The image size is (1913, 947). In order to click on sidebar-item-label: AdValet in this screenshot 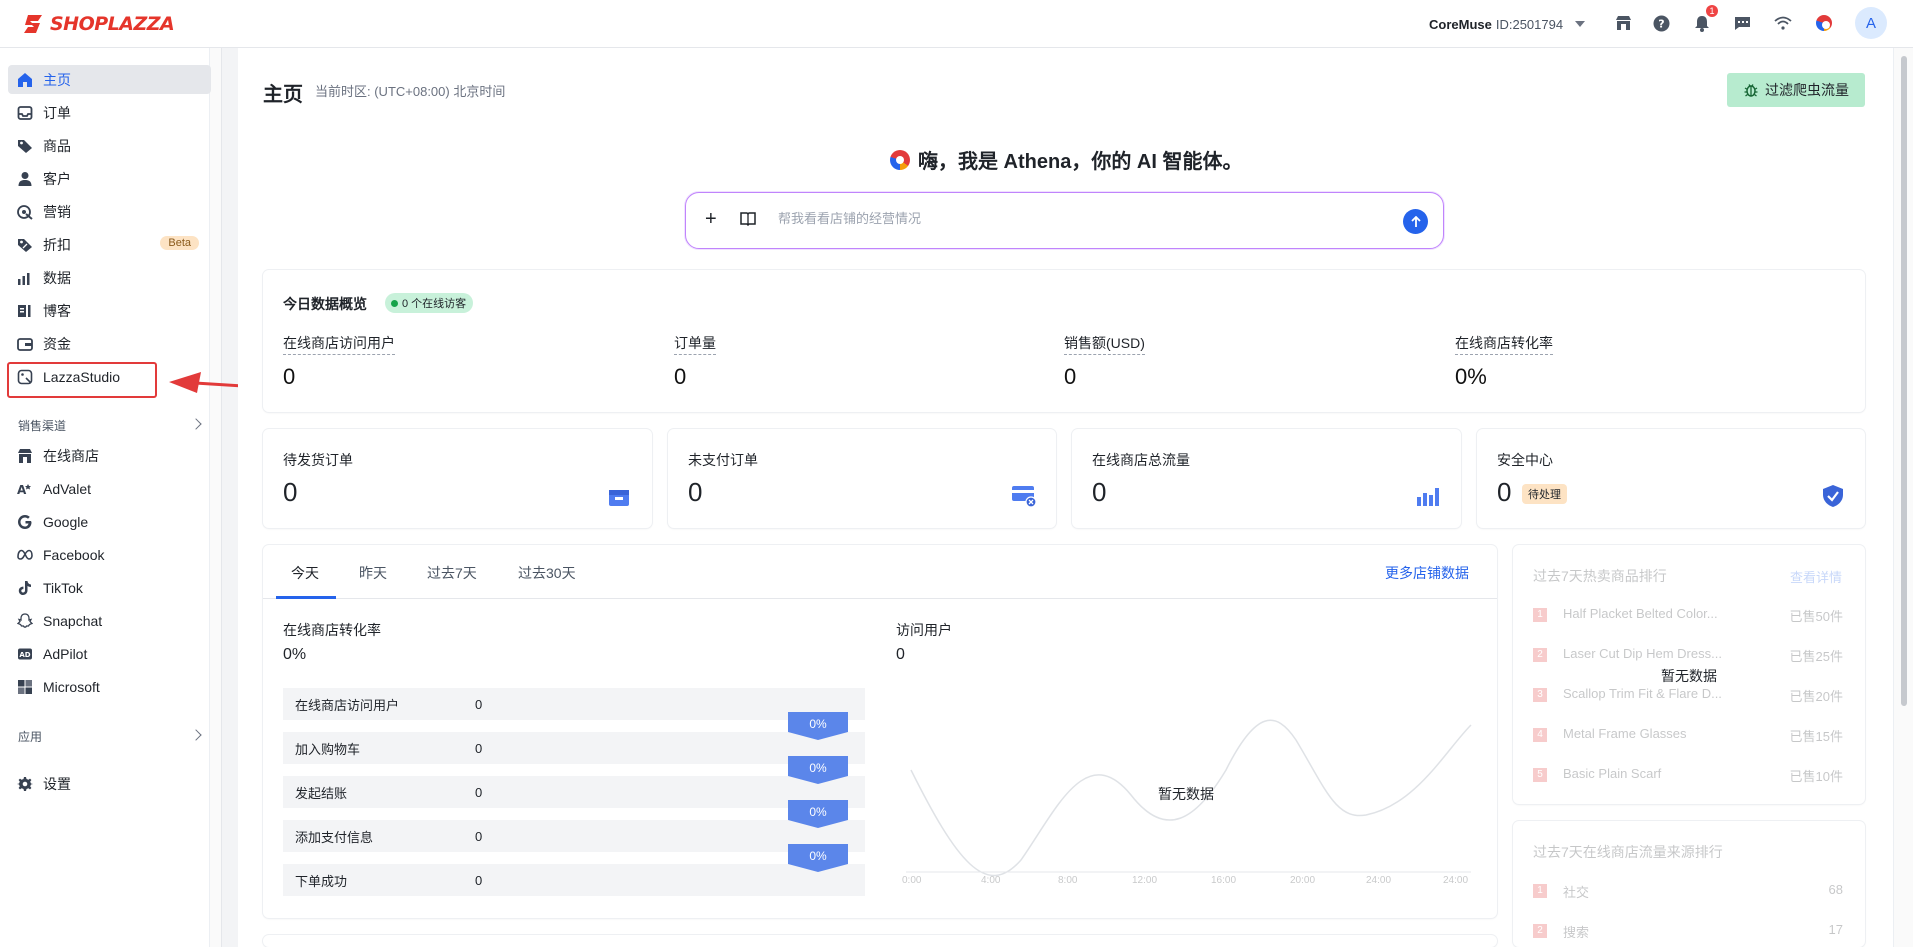, I will do `click(67, 488)`.